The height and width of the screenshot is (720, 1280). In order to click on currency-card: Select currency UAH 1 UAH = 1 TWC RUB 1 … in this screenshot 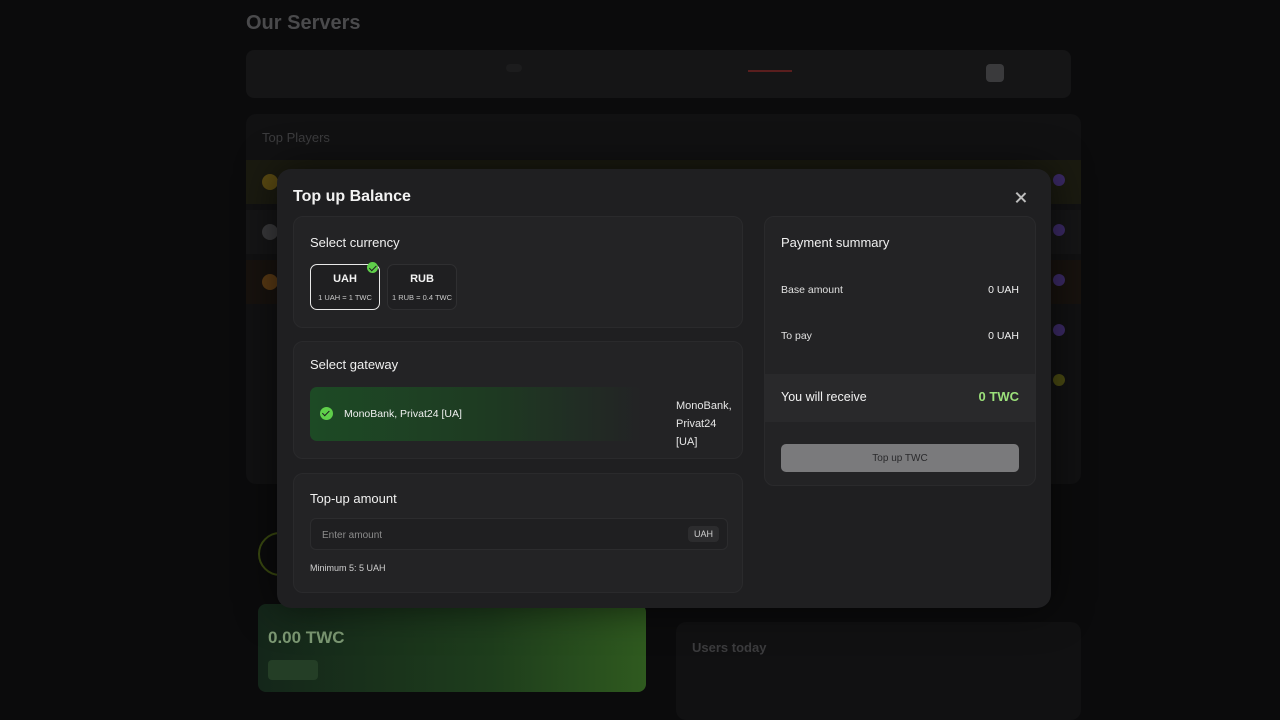, I will do `click(518, 272)`.